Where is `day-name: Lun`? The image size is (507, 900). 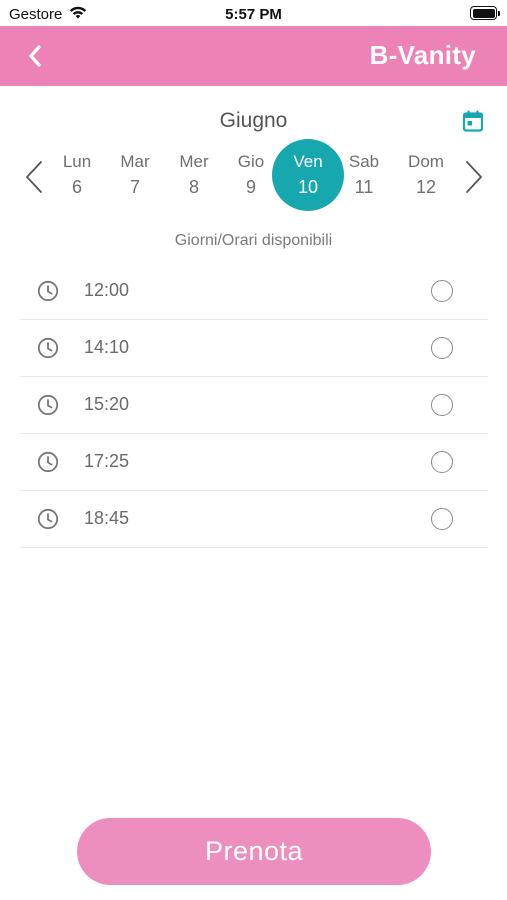 day-name: Lun is located at coordinates (77, 161).